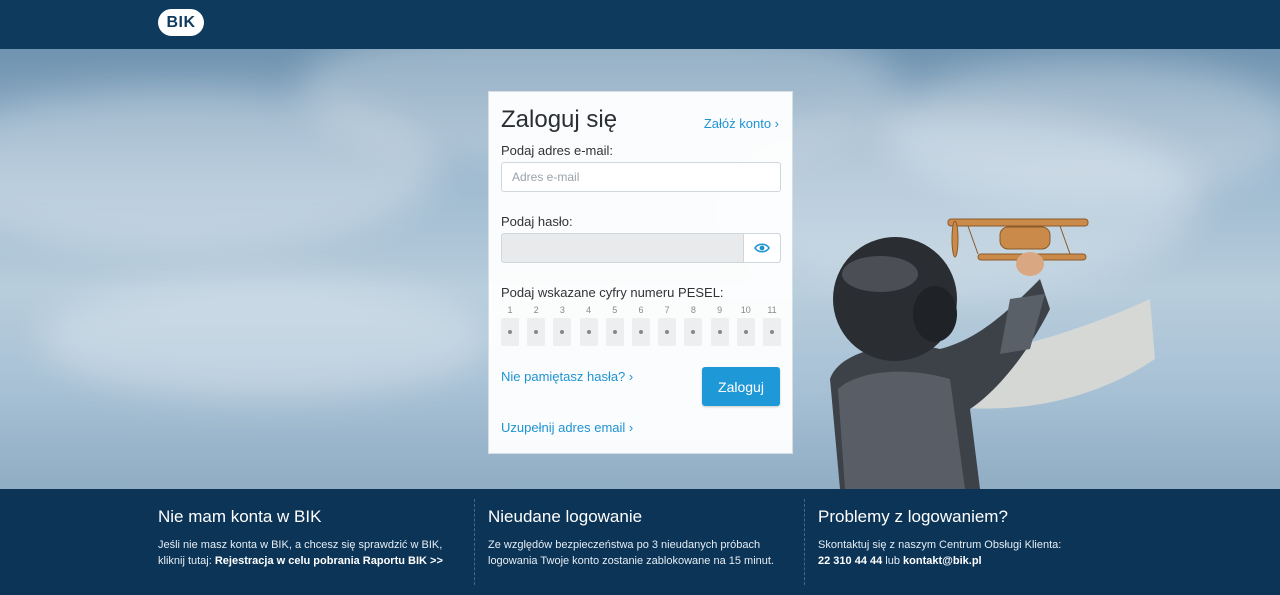  Describe the element at coordinates (559, 119) in the screenshot. I see `login-title: Zaloguj się` at that location.